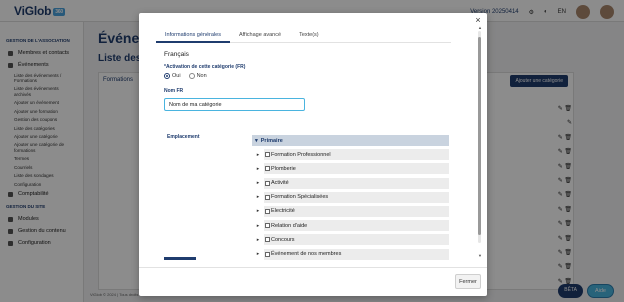  I want to click on radio-no: Non, so click(197, 76).